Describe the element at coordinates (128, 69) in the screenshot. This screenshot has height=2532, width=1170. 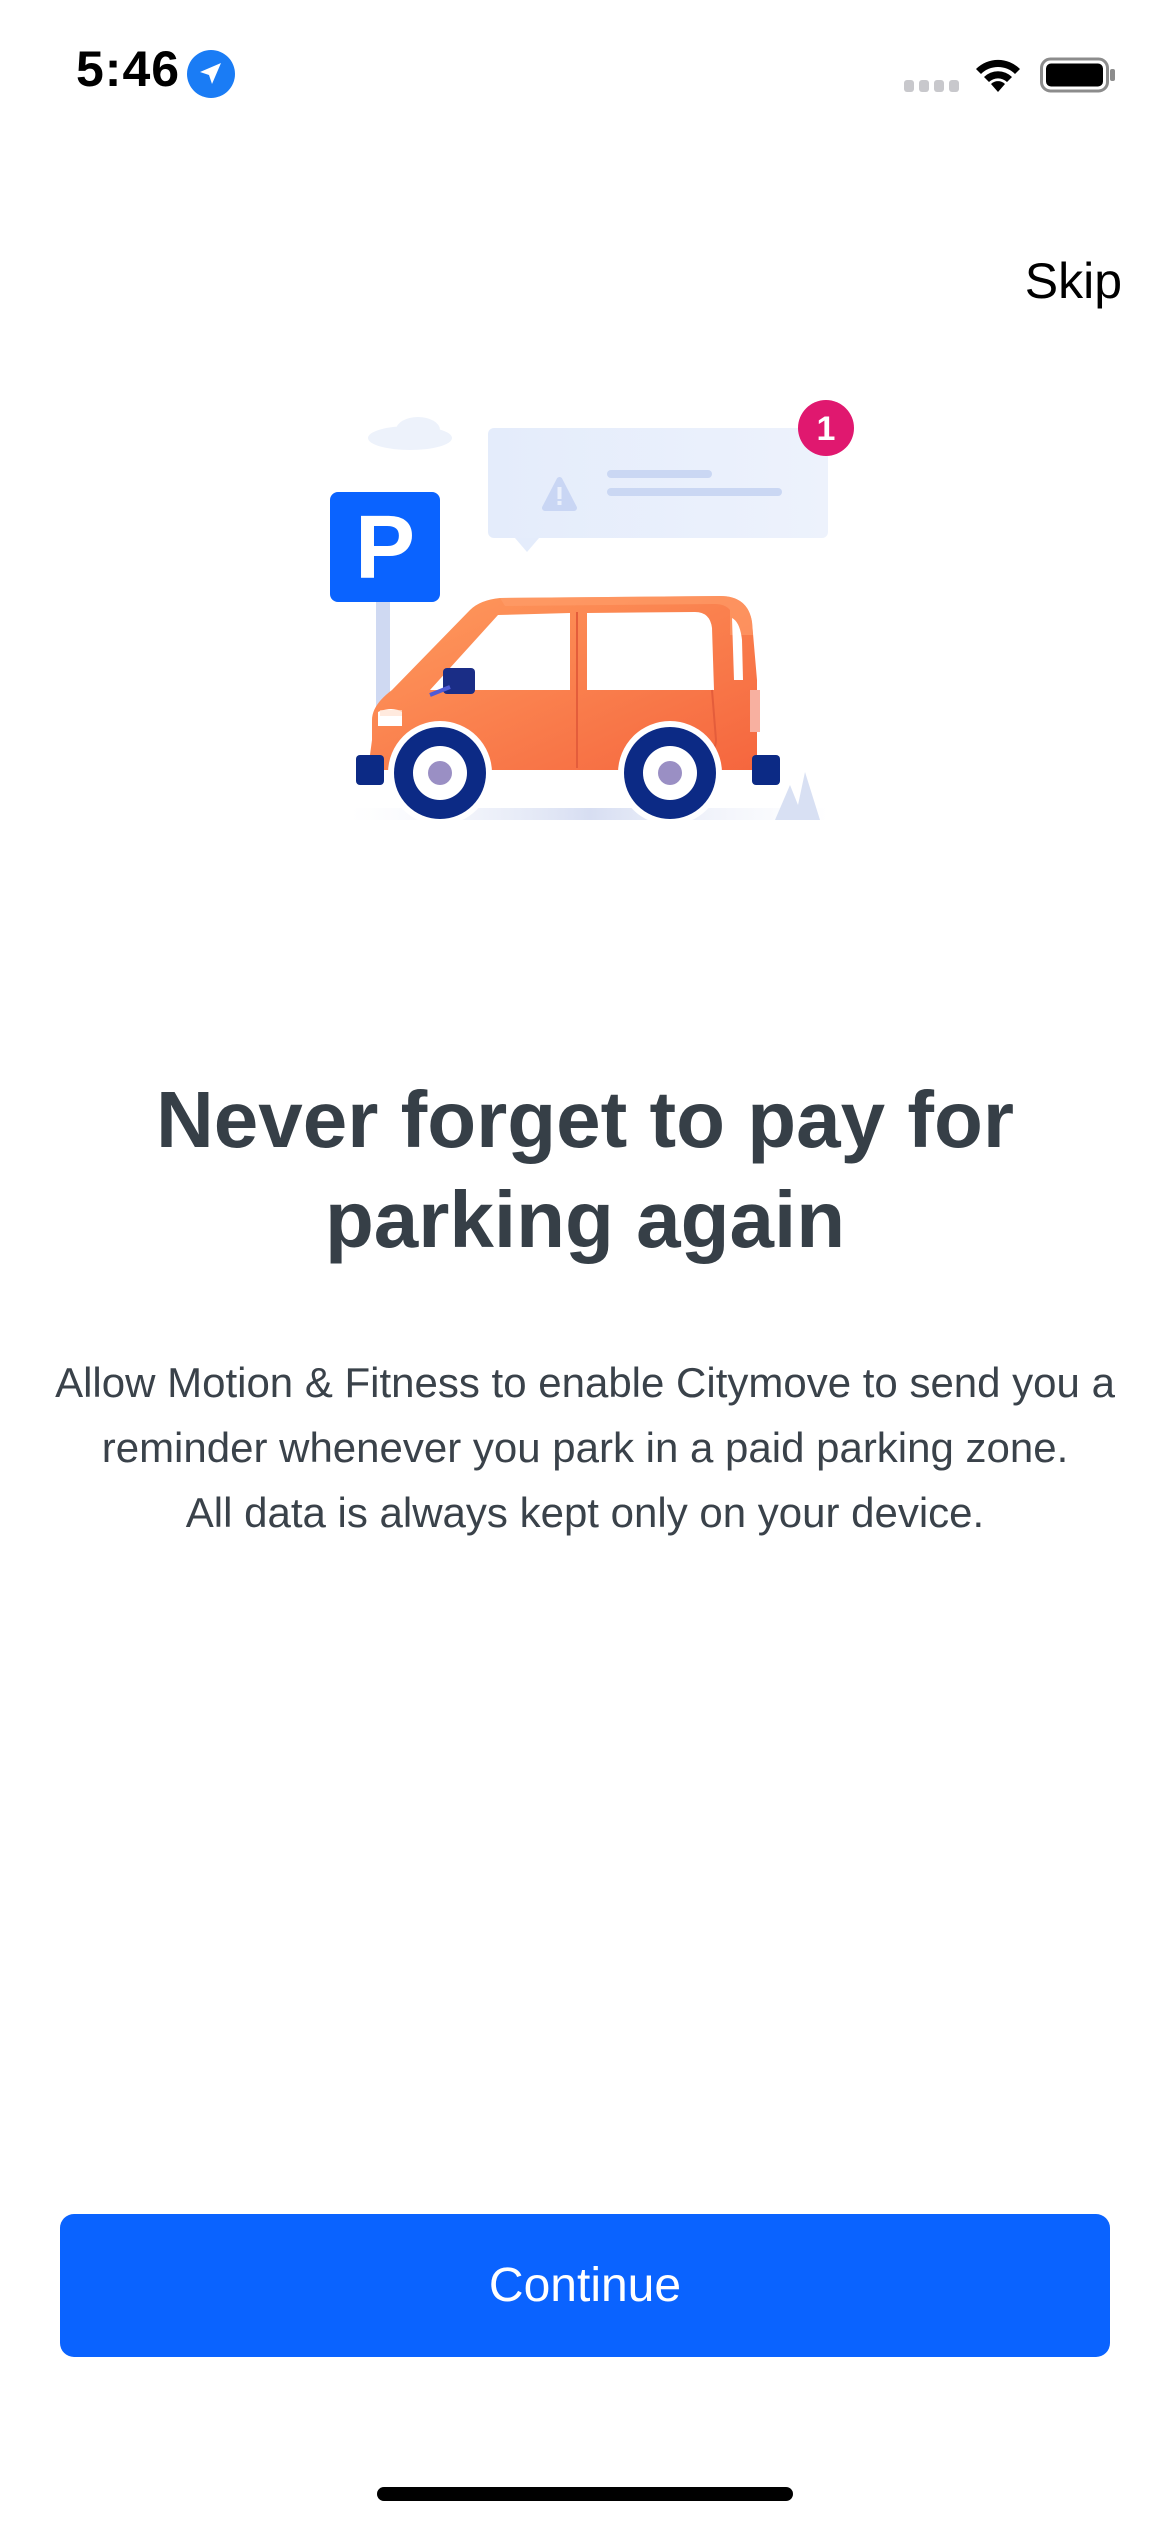
I see `status-time: 5:46` at that location.